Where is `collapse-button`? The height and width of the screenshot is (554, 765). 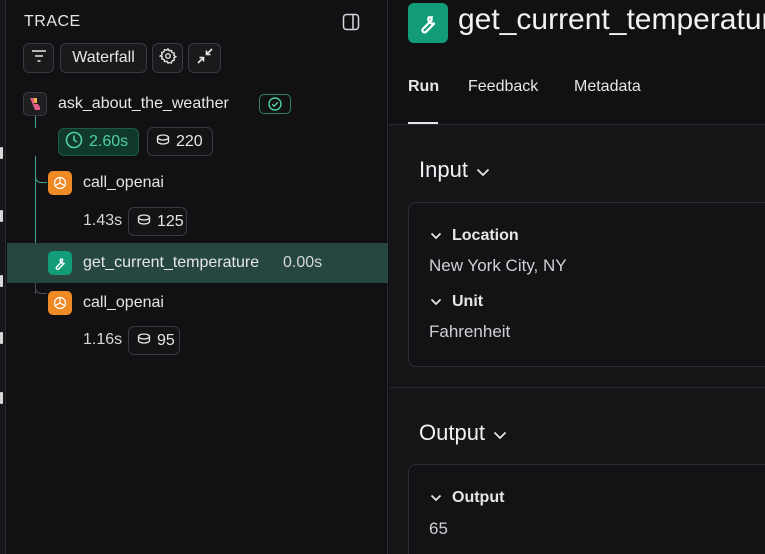 collapse-button is located at coordinates (204, 58).